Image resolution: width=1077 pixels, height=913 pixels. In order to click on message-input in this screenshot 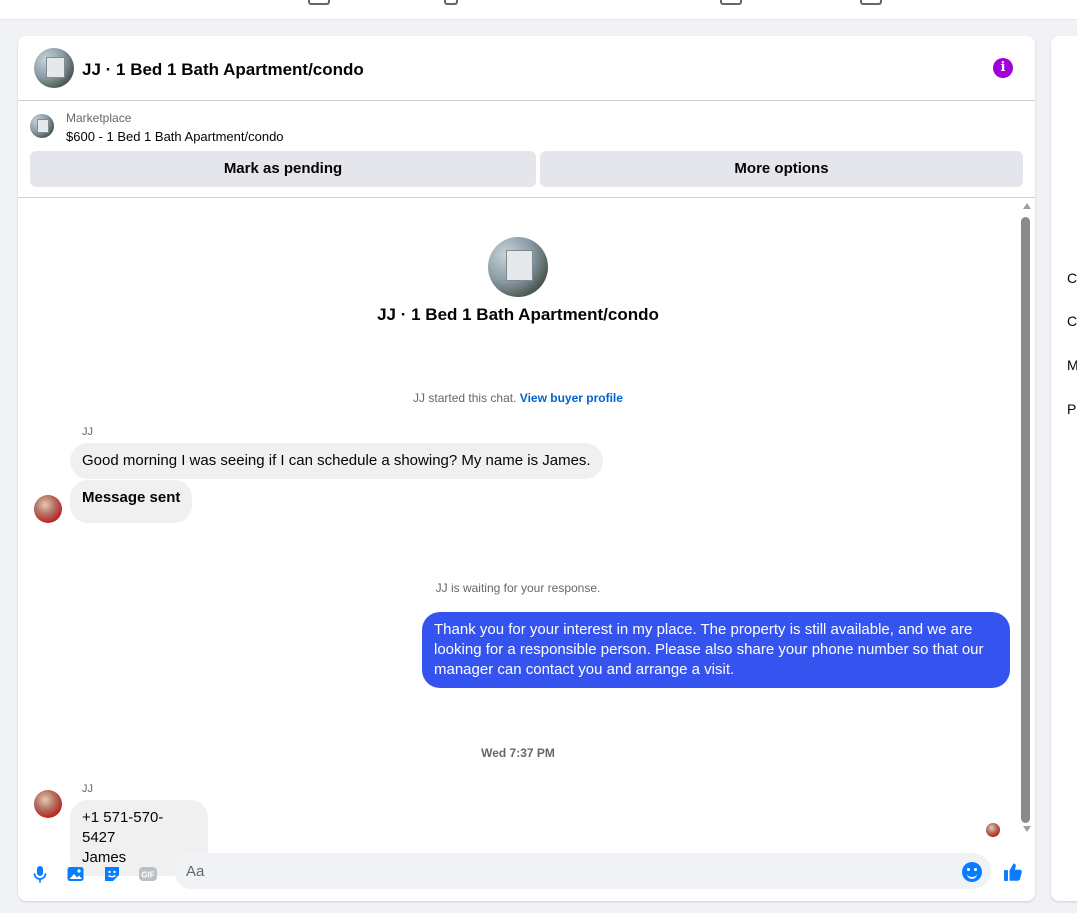, I will do `click(582, 871)`.